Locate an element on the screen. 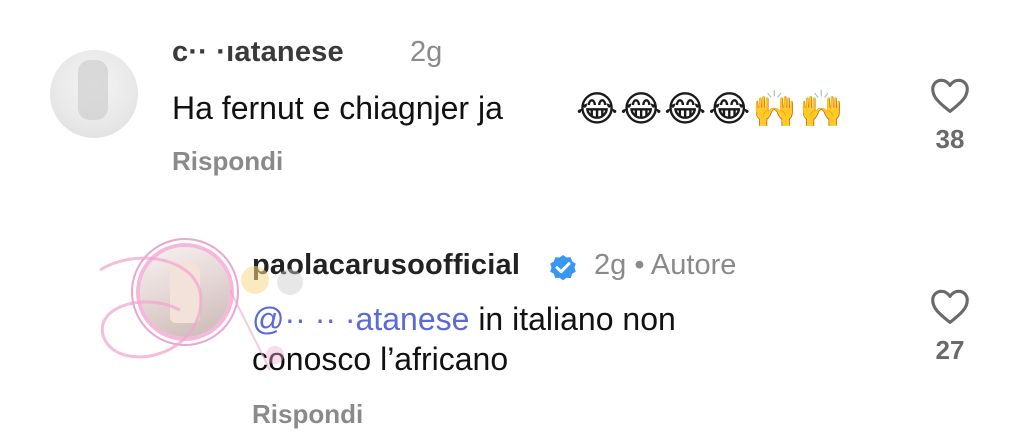 The height and width of the screenshot is (437, 1024). like-count: 38 is located at coordinates (950, 139).